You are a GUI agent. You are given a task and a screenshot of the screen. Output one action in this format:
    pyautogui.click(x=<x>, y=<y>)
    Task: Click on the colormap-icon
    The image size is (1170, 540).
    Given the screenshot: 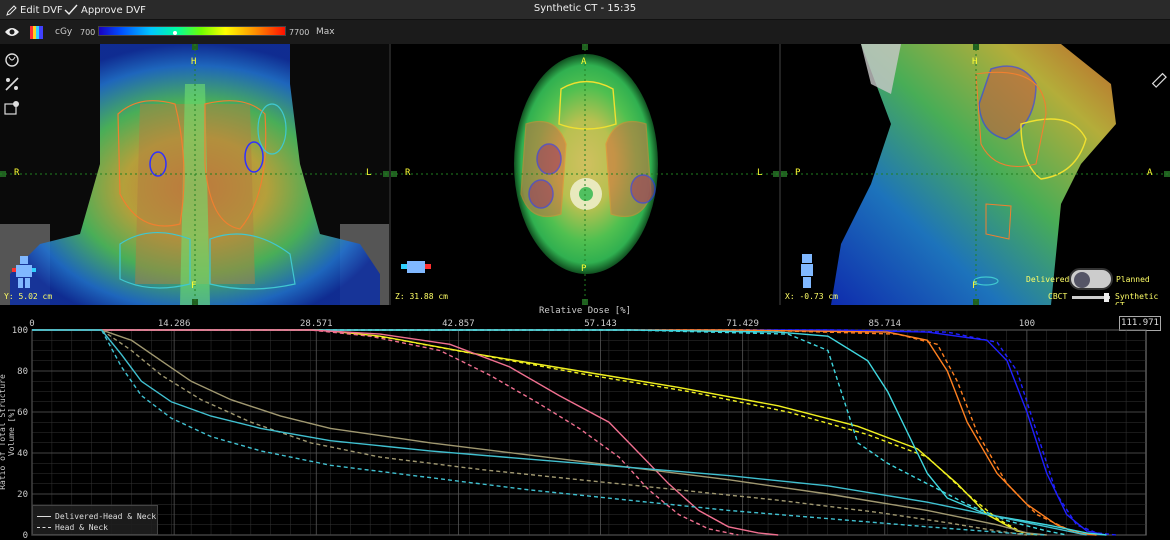 What is the action you would take?
    pyautogui.click(x=36, y=32)
    